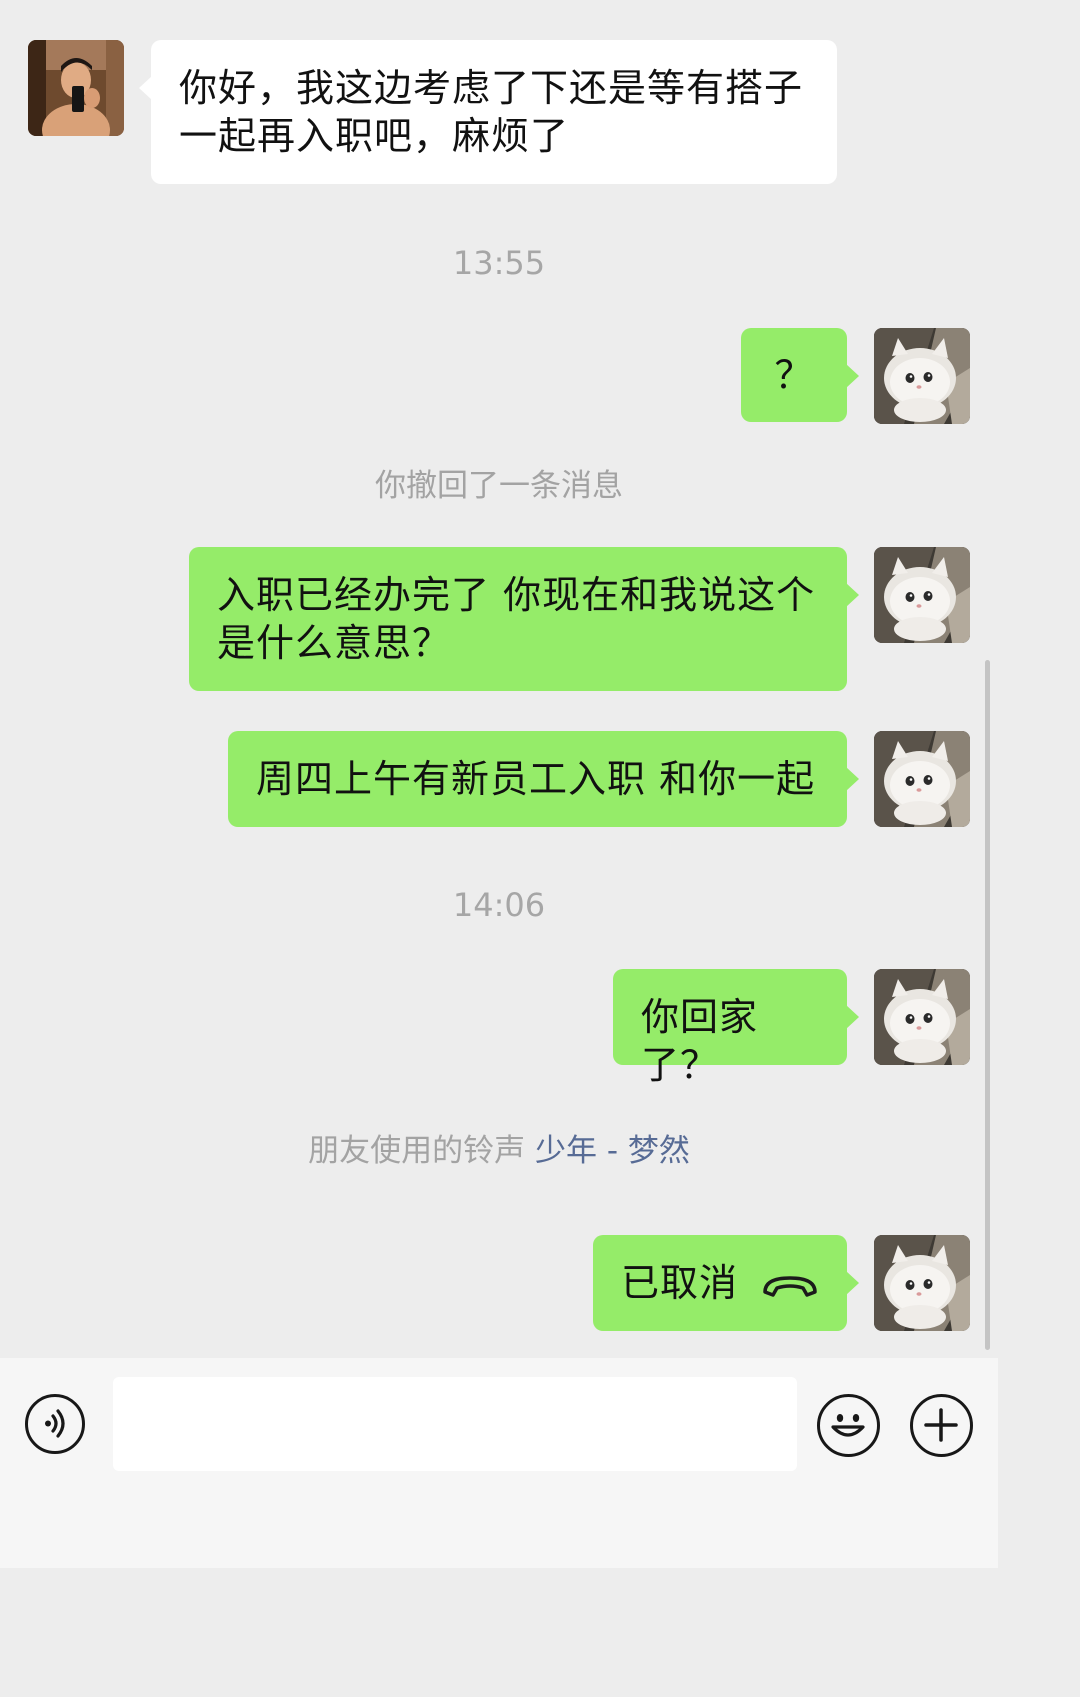  Describe the element at coordinates (516, 595) in the screenshot. I see `message-line: 入职已经办完了 你现在和我说这个` at that location.